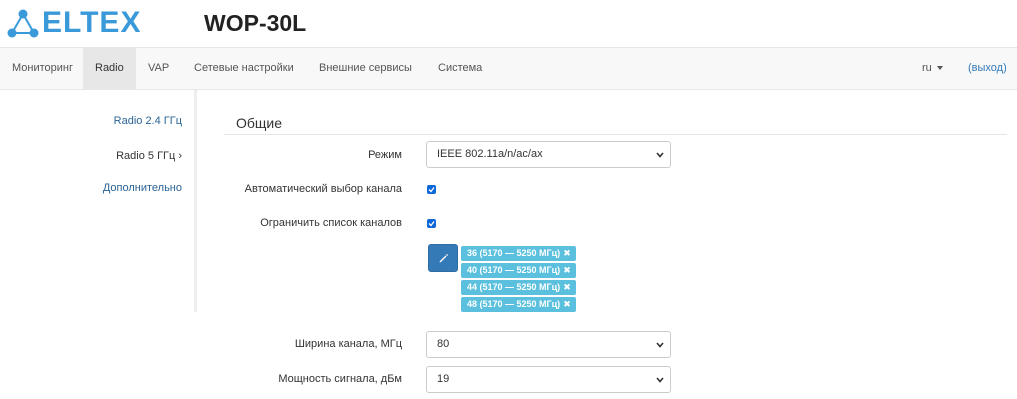 The image size is (1017, 399). What do you see at coordinates (109, 68) in the screenshot?
I see `nav-radio: Radio` at bounding box center [109, 68].